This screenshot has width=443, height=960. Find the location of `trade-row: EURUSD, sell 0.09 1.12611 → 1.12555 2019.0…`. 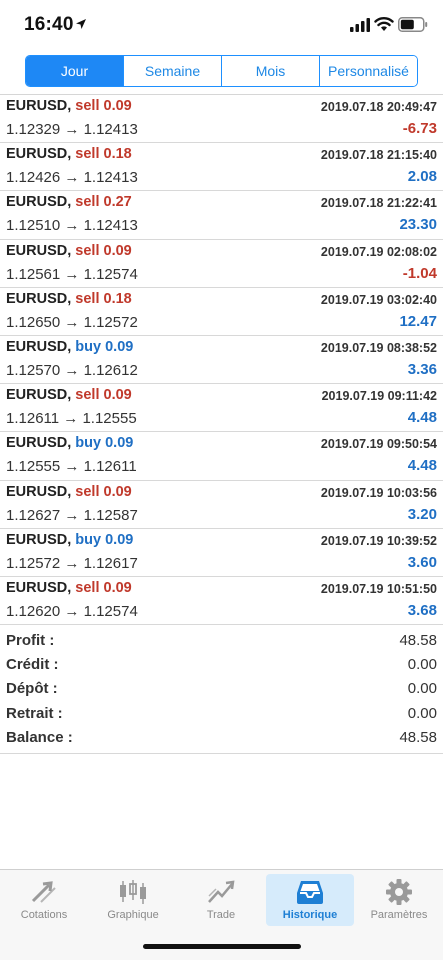

trade-row: EURUSD, sell 0.09 1.12611 → 1.12555 2019.0… is located at coordinates (221, 408).